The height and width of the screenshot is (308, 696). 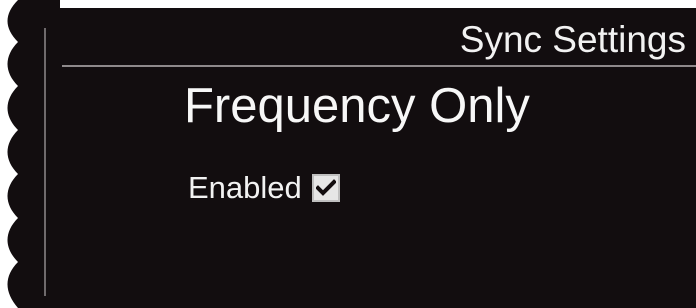 I want to click on page-title: Sync Settings, so click(x=572, y=39).